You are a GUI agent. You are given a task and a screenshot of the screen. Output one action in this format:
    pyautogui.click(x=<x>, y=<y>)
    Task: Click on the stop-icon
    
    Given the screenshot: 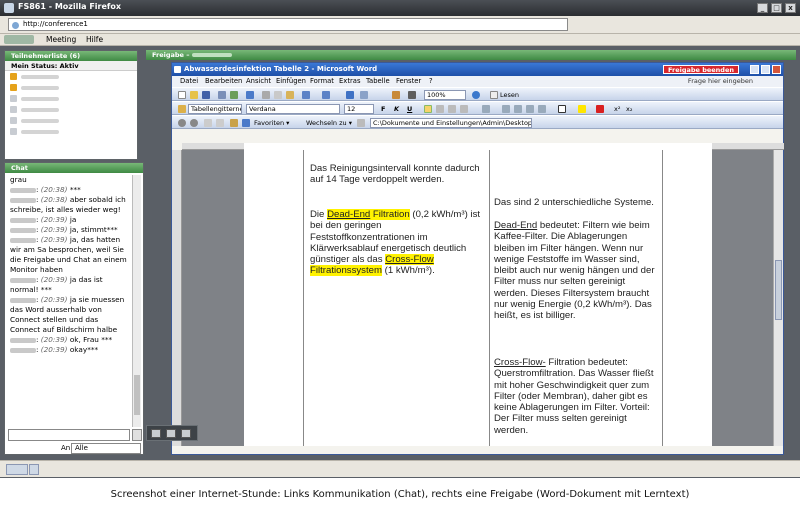 What is the action you would take?
    pyautogui.click(x=208, y=123)
    